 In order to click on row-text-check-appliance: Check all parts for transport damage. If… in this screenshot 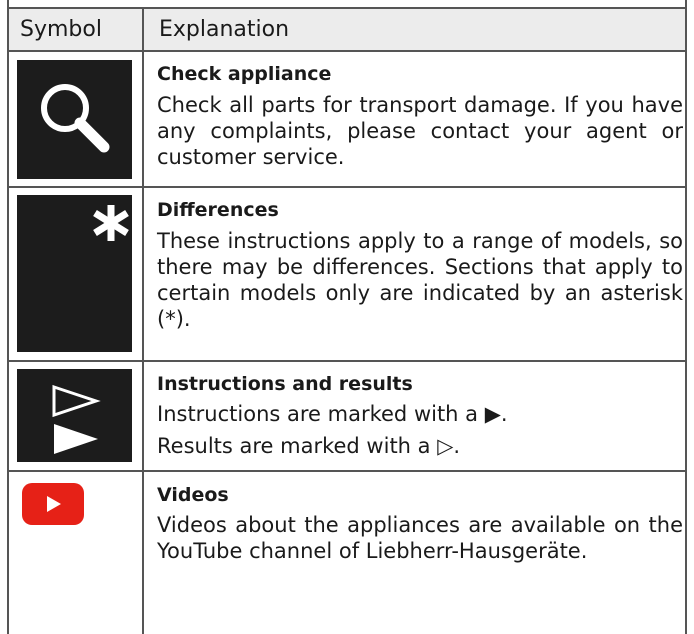, I will do `click(420, 131)`.